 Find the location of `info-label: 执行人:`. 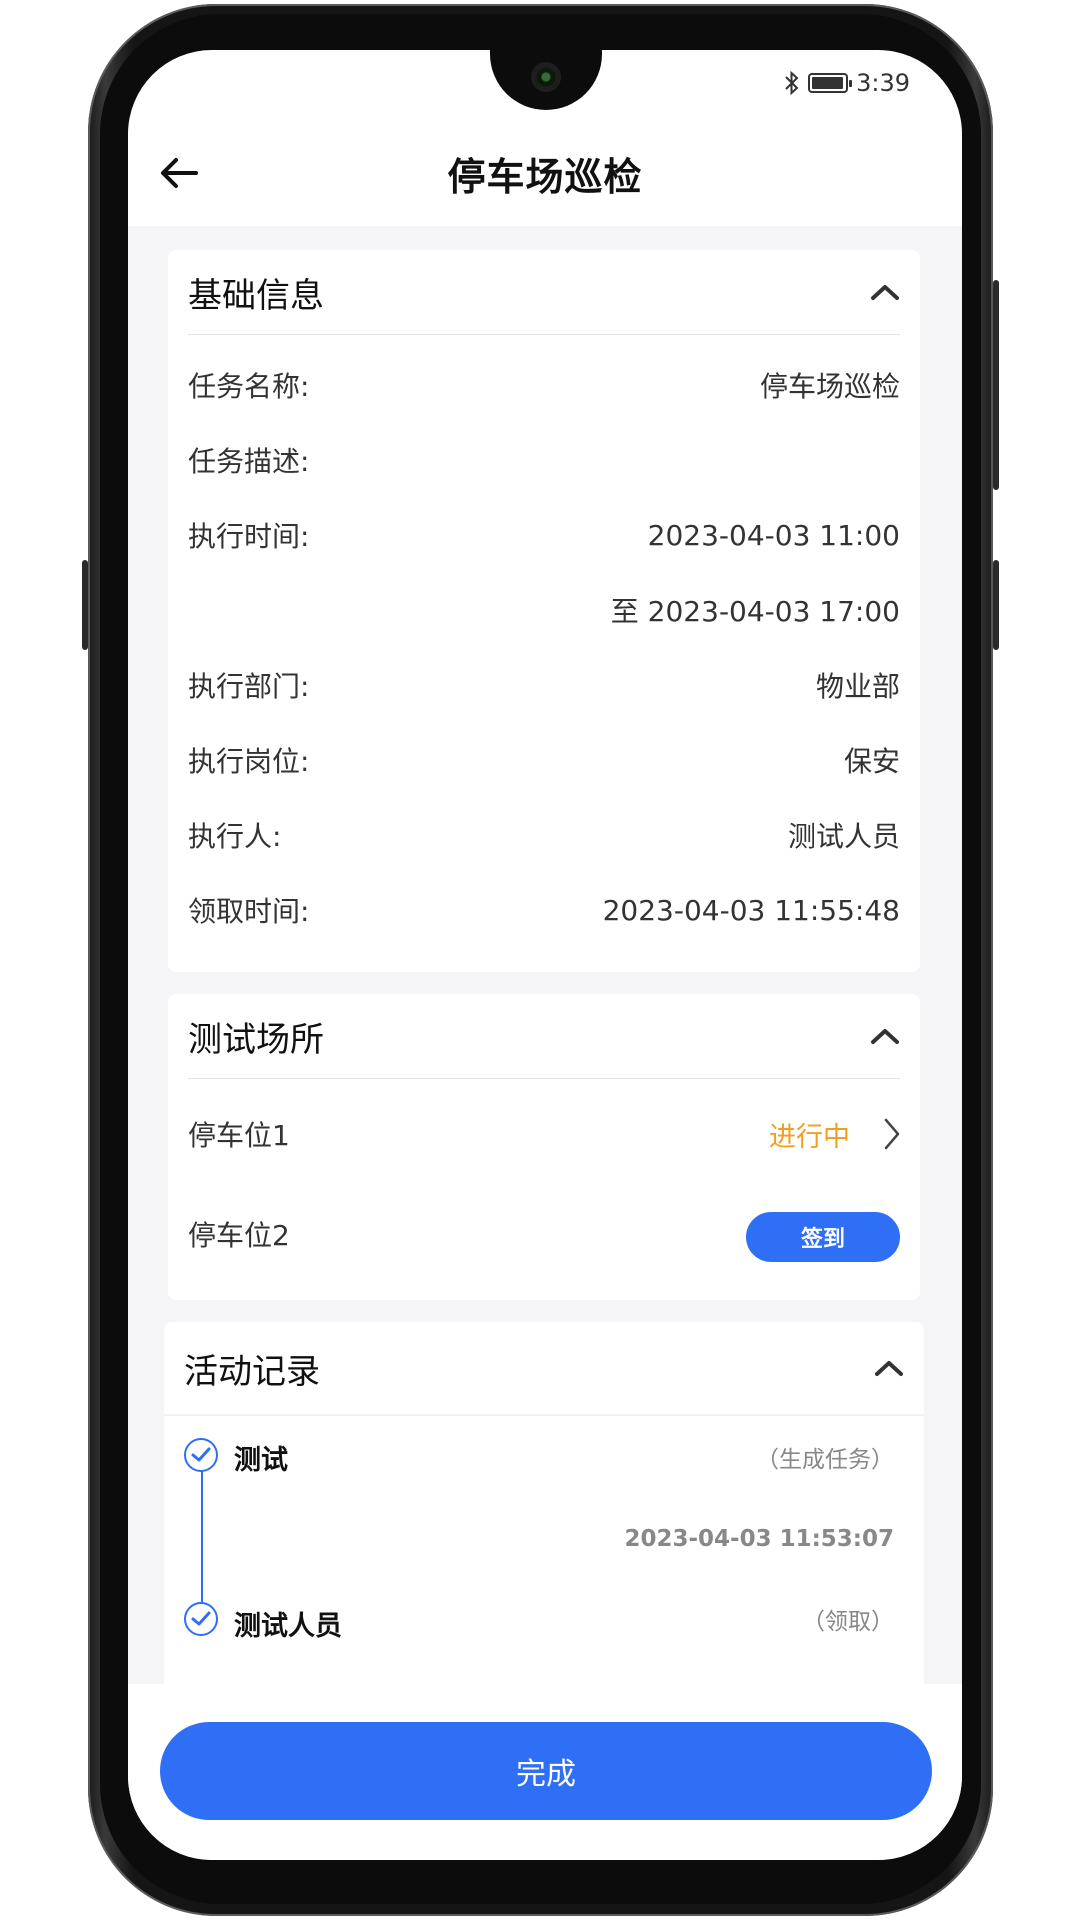

info-label: 执行人: is located at coordinates (235, 836).